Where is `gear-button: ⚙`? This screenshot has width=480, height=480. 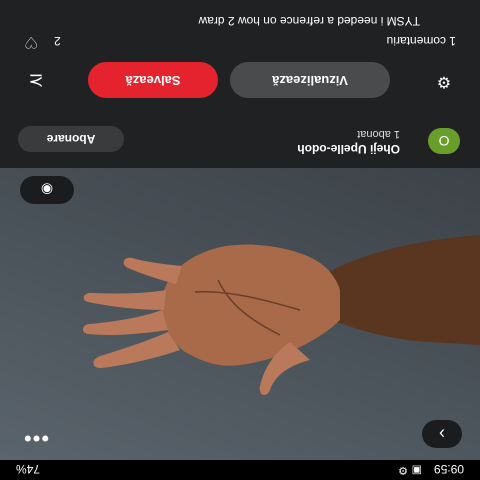 gear-button: ⚙ is located at coordinates (444, 81).